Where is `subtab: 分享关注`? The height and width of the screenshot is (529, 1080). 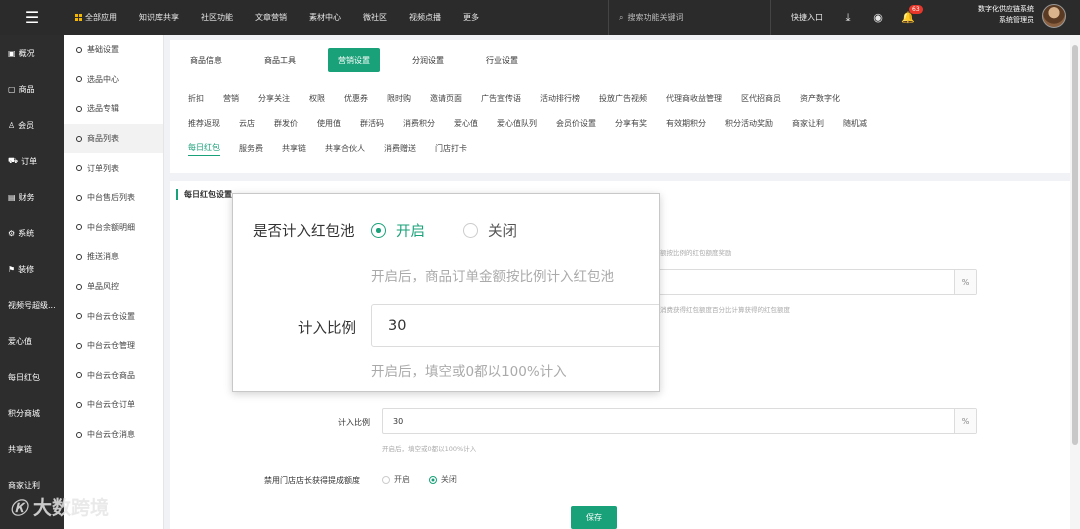 subtab: 分享关注 is located at coordinates (274, 98).